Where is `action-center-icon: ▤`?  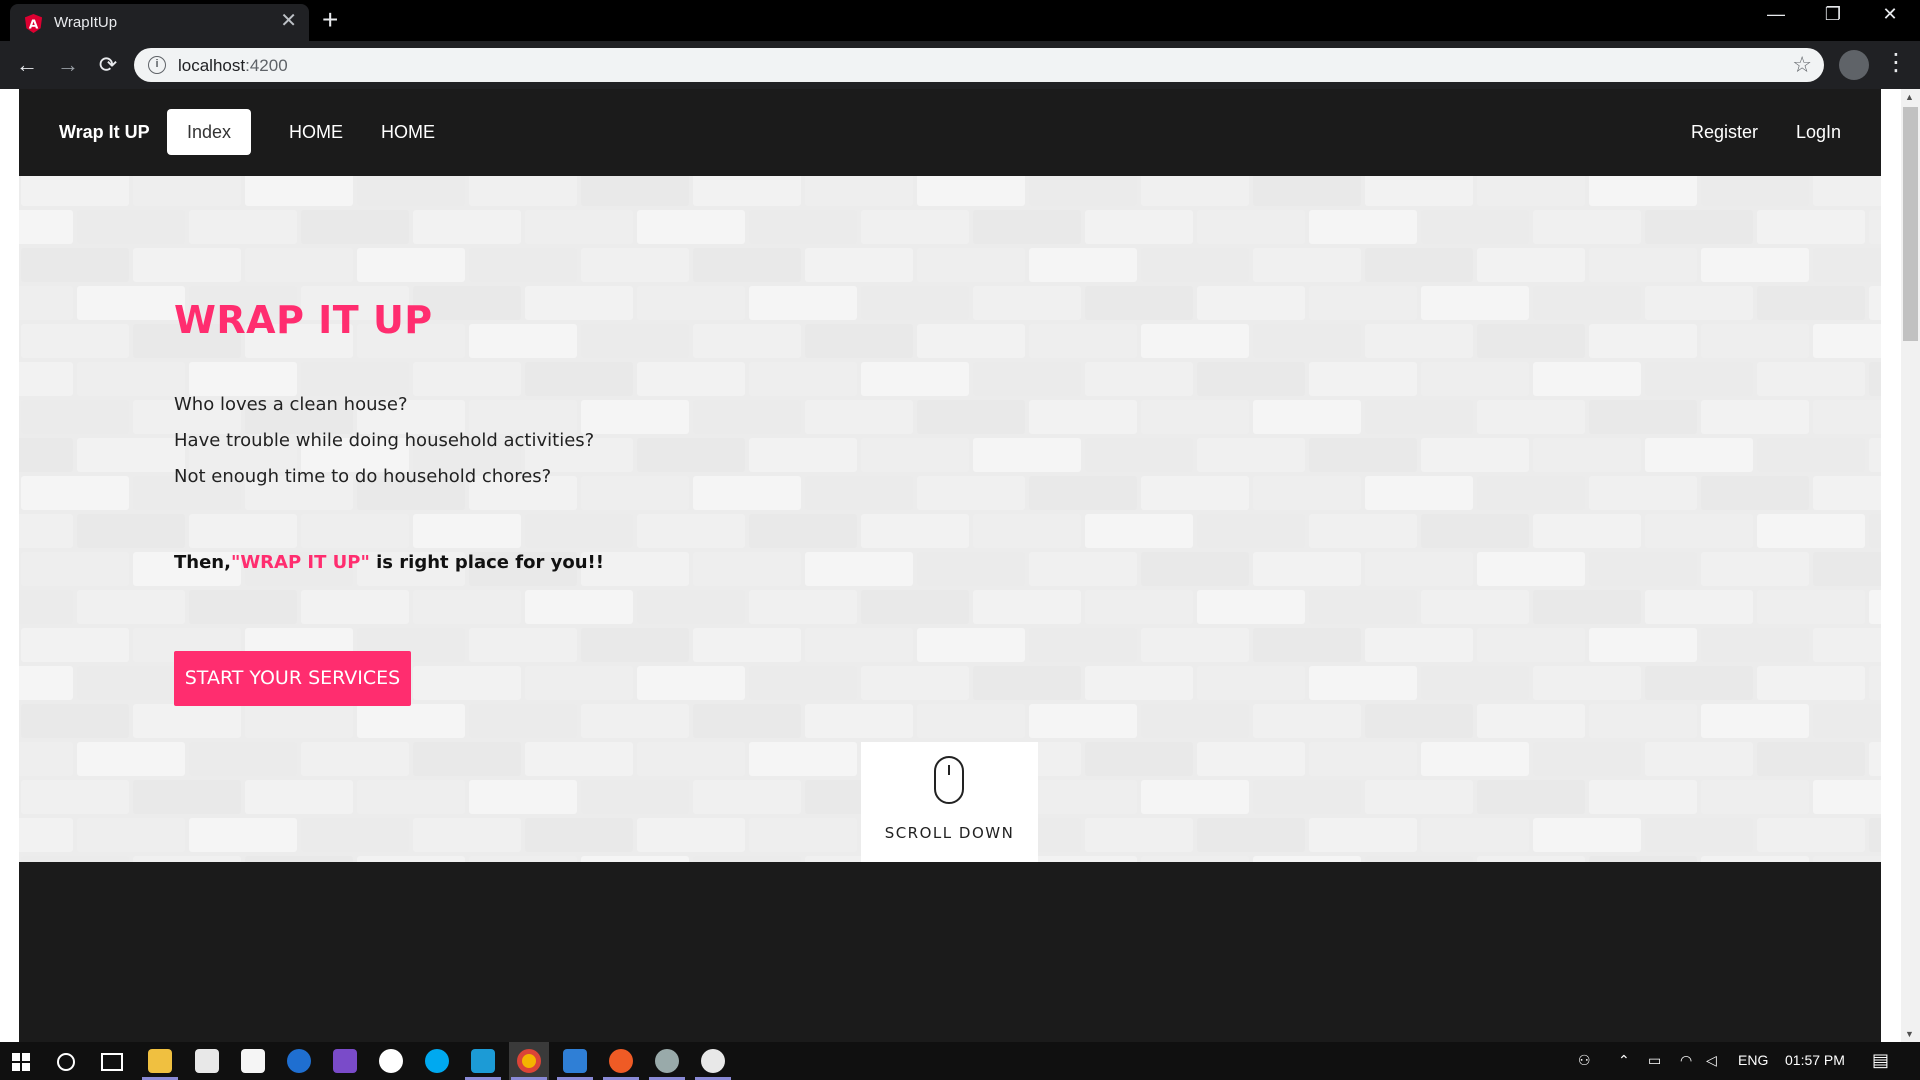 action-center-icon: ▤ is located at coordinates (1880, 1060).